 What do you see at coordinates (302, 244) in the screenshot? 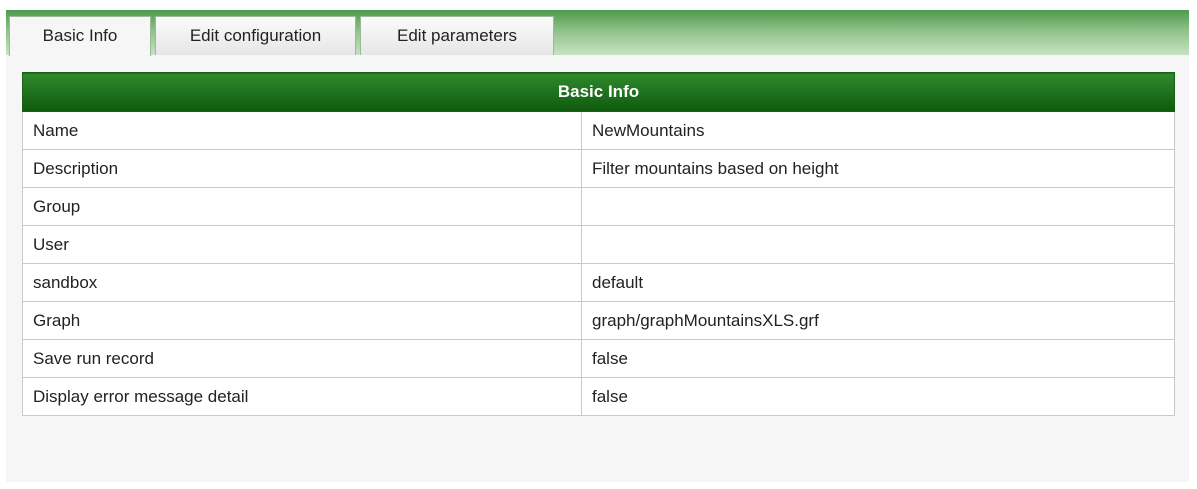
I see `row-label: User` at bounding box center [302, 244].